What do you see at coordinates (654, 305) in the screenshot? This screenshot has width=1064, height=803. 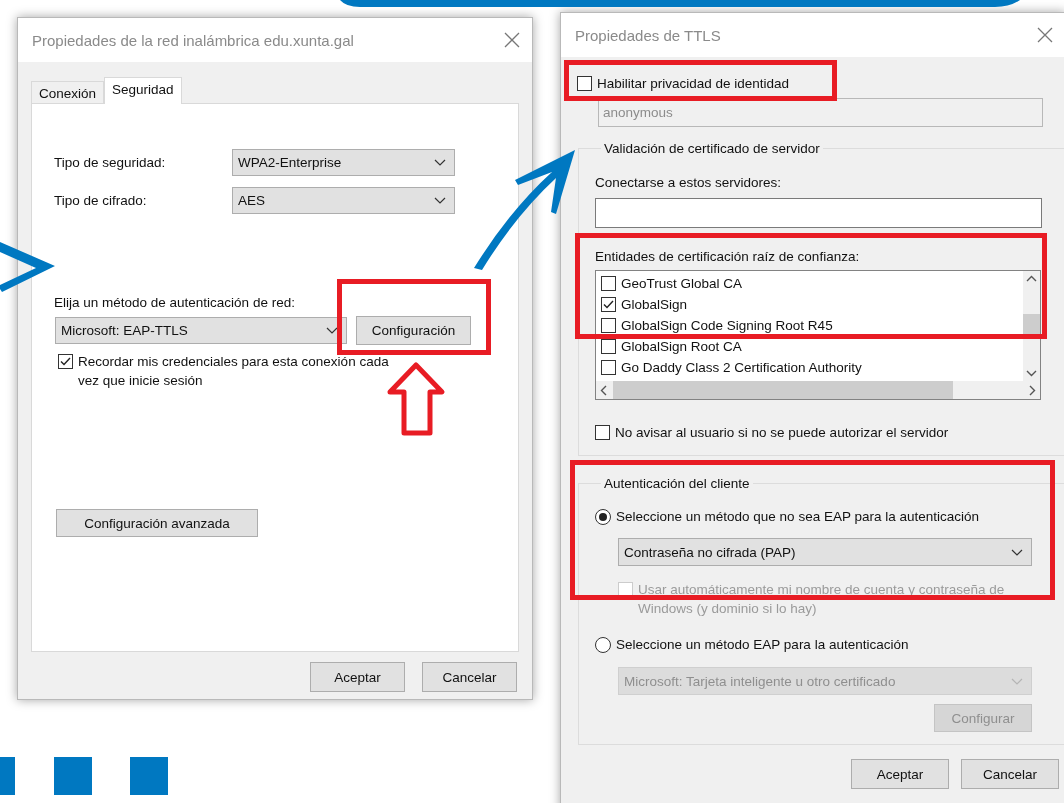 I see `checkbox-label: GlobalSign` at bounding box center [654, 305].